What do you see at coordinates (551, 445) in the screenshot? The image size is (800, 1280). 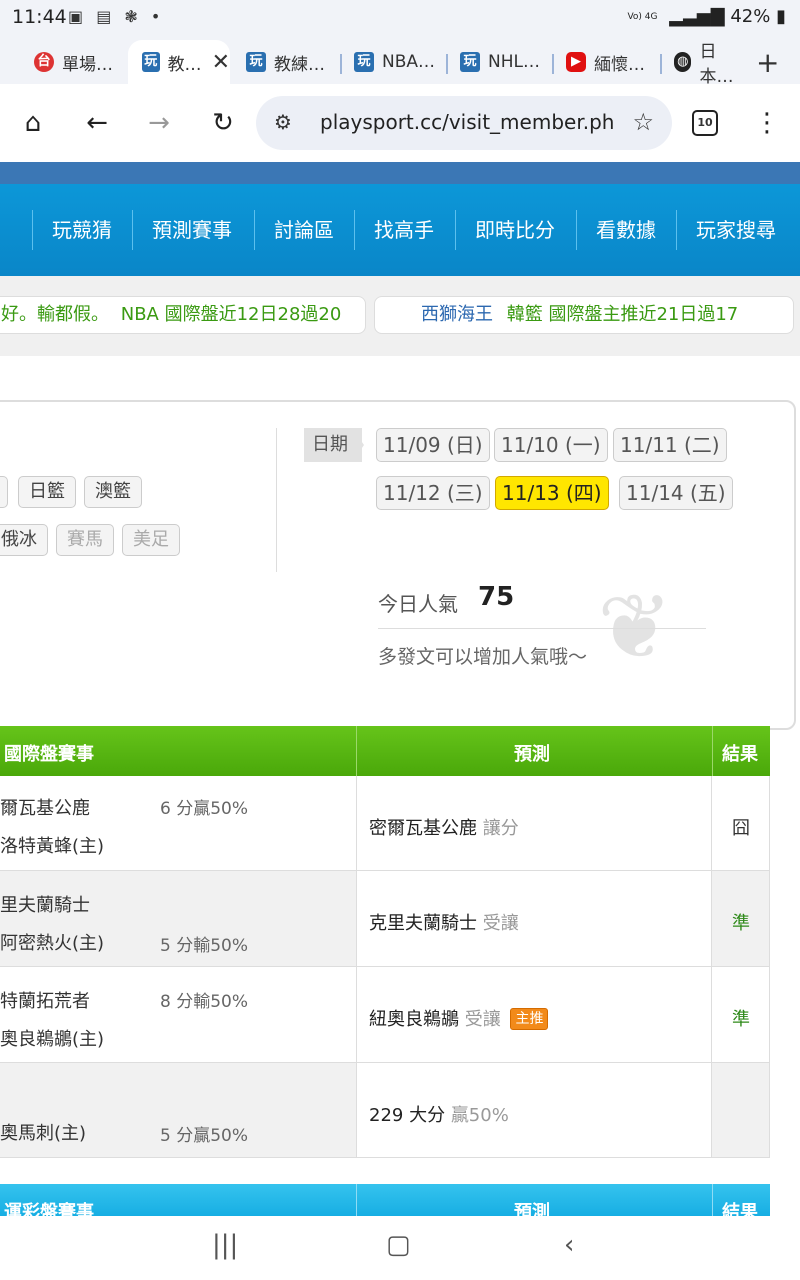 I see `date-button: 11/10 (一)` at bounding box center [551, 445].